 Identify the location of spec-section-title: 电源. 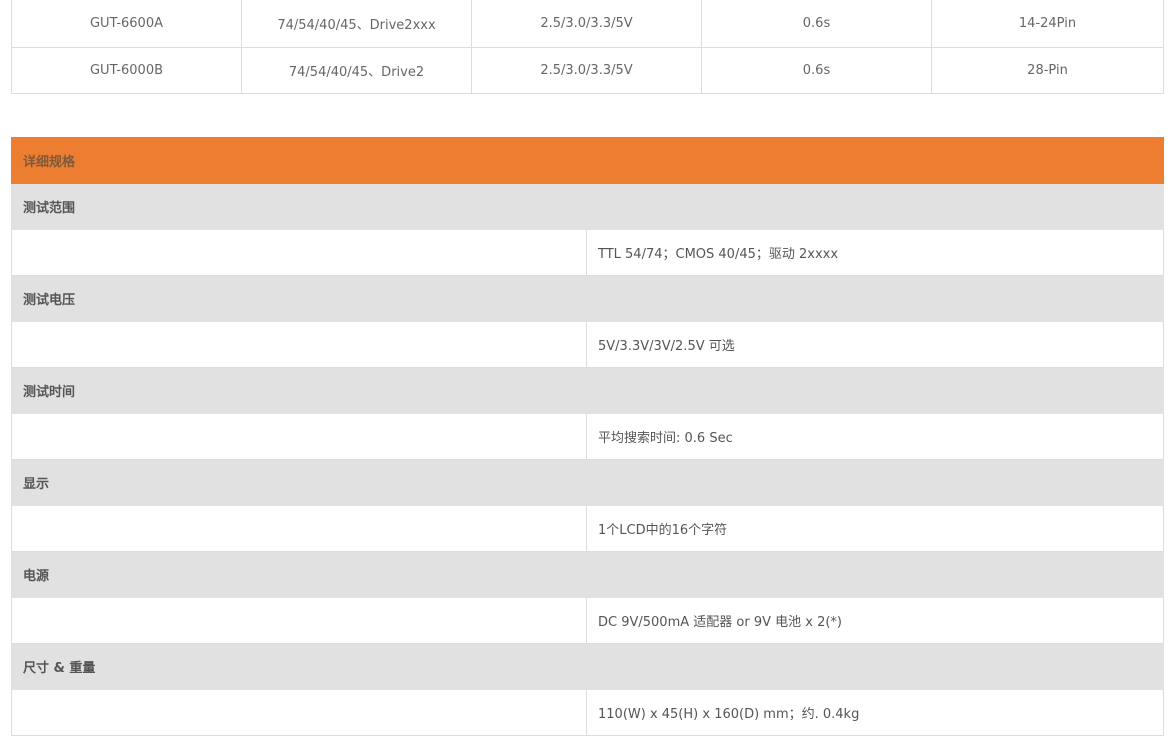
(587, 574).